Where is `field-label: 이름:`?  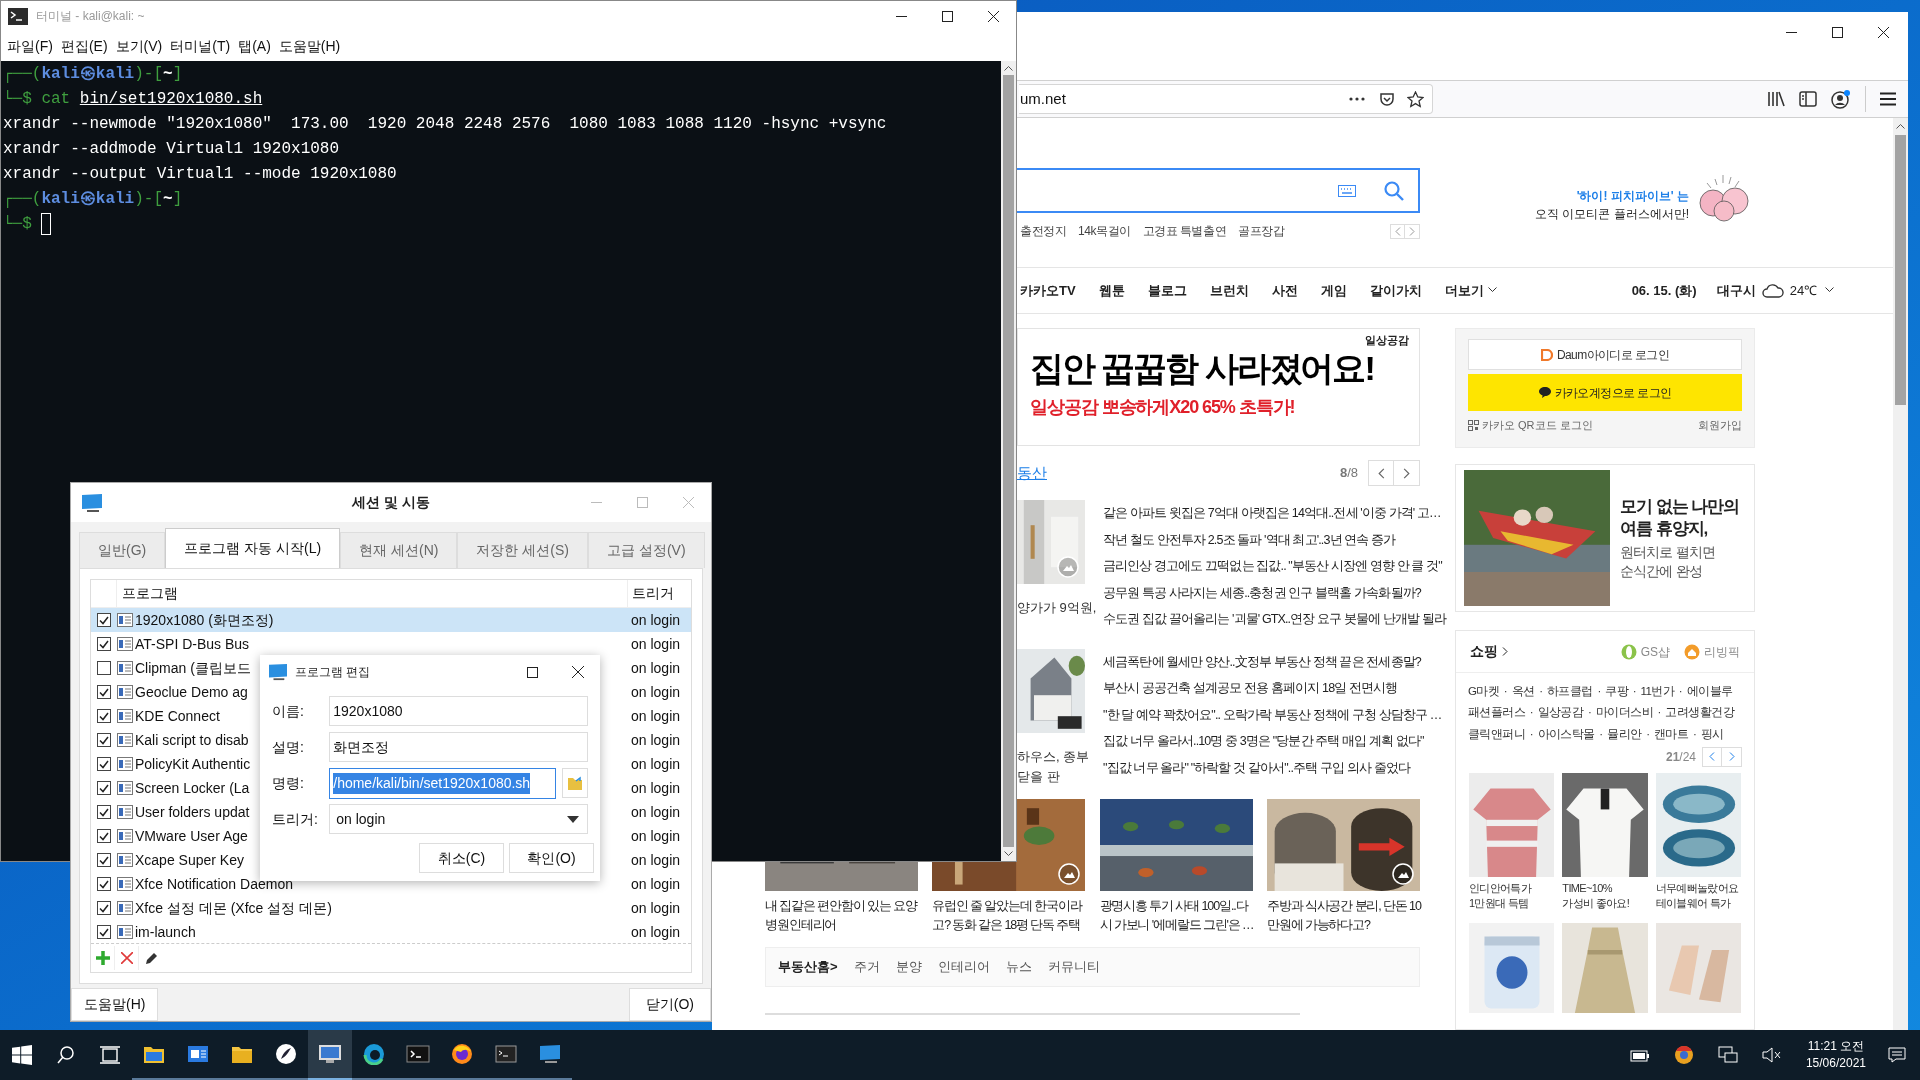
field-label: 이름: is located at coordinates (288, 711).